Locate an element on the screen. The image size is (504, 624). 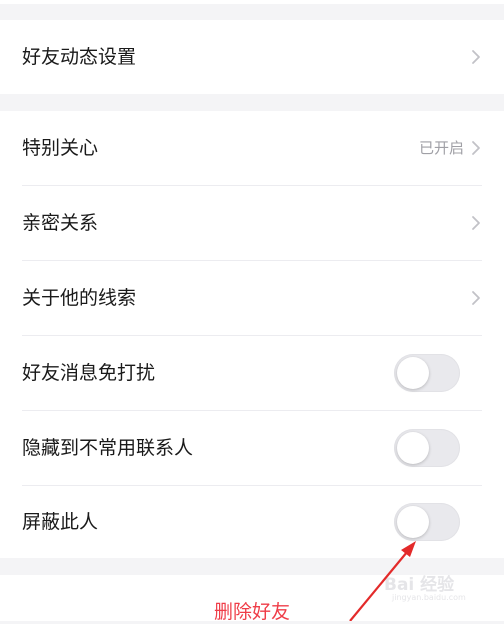
intimate-relationship-row: 亲密关系 is located at coordinates (252, 223).